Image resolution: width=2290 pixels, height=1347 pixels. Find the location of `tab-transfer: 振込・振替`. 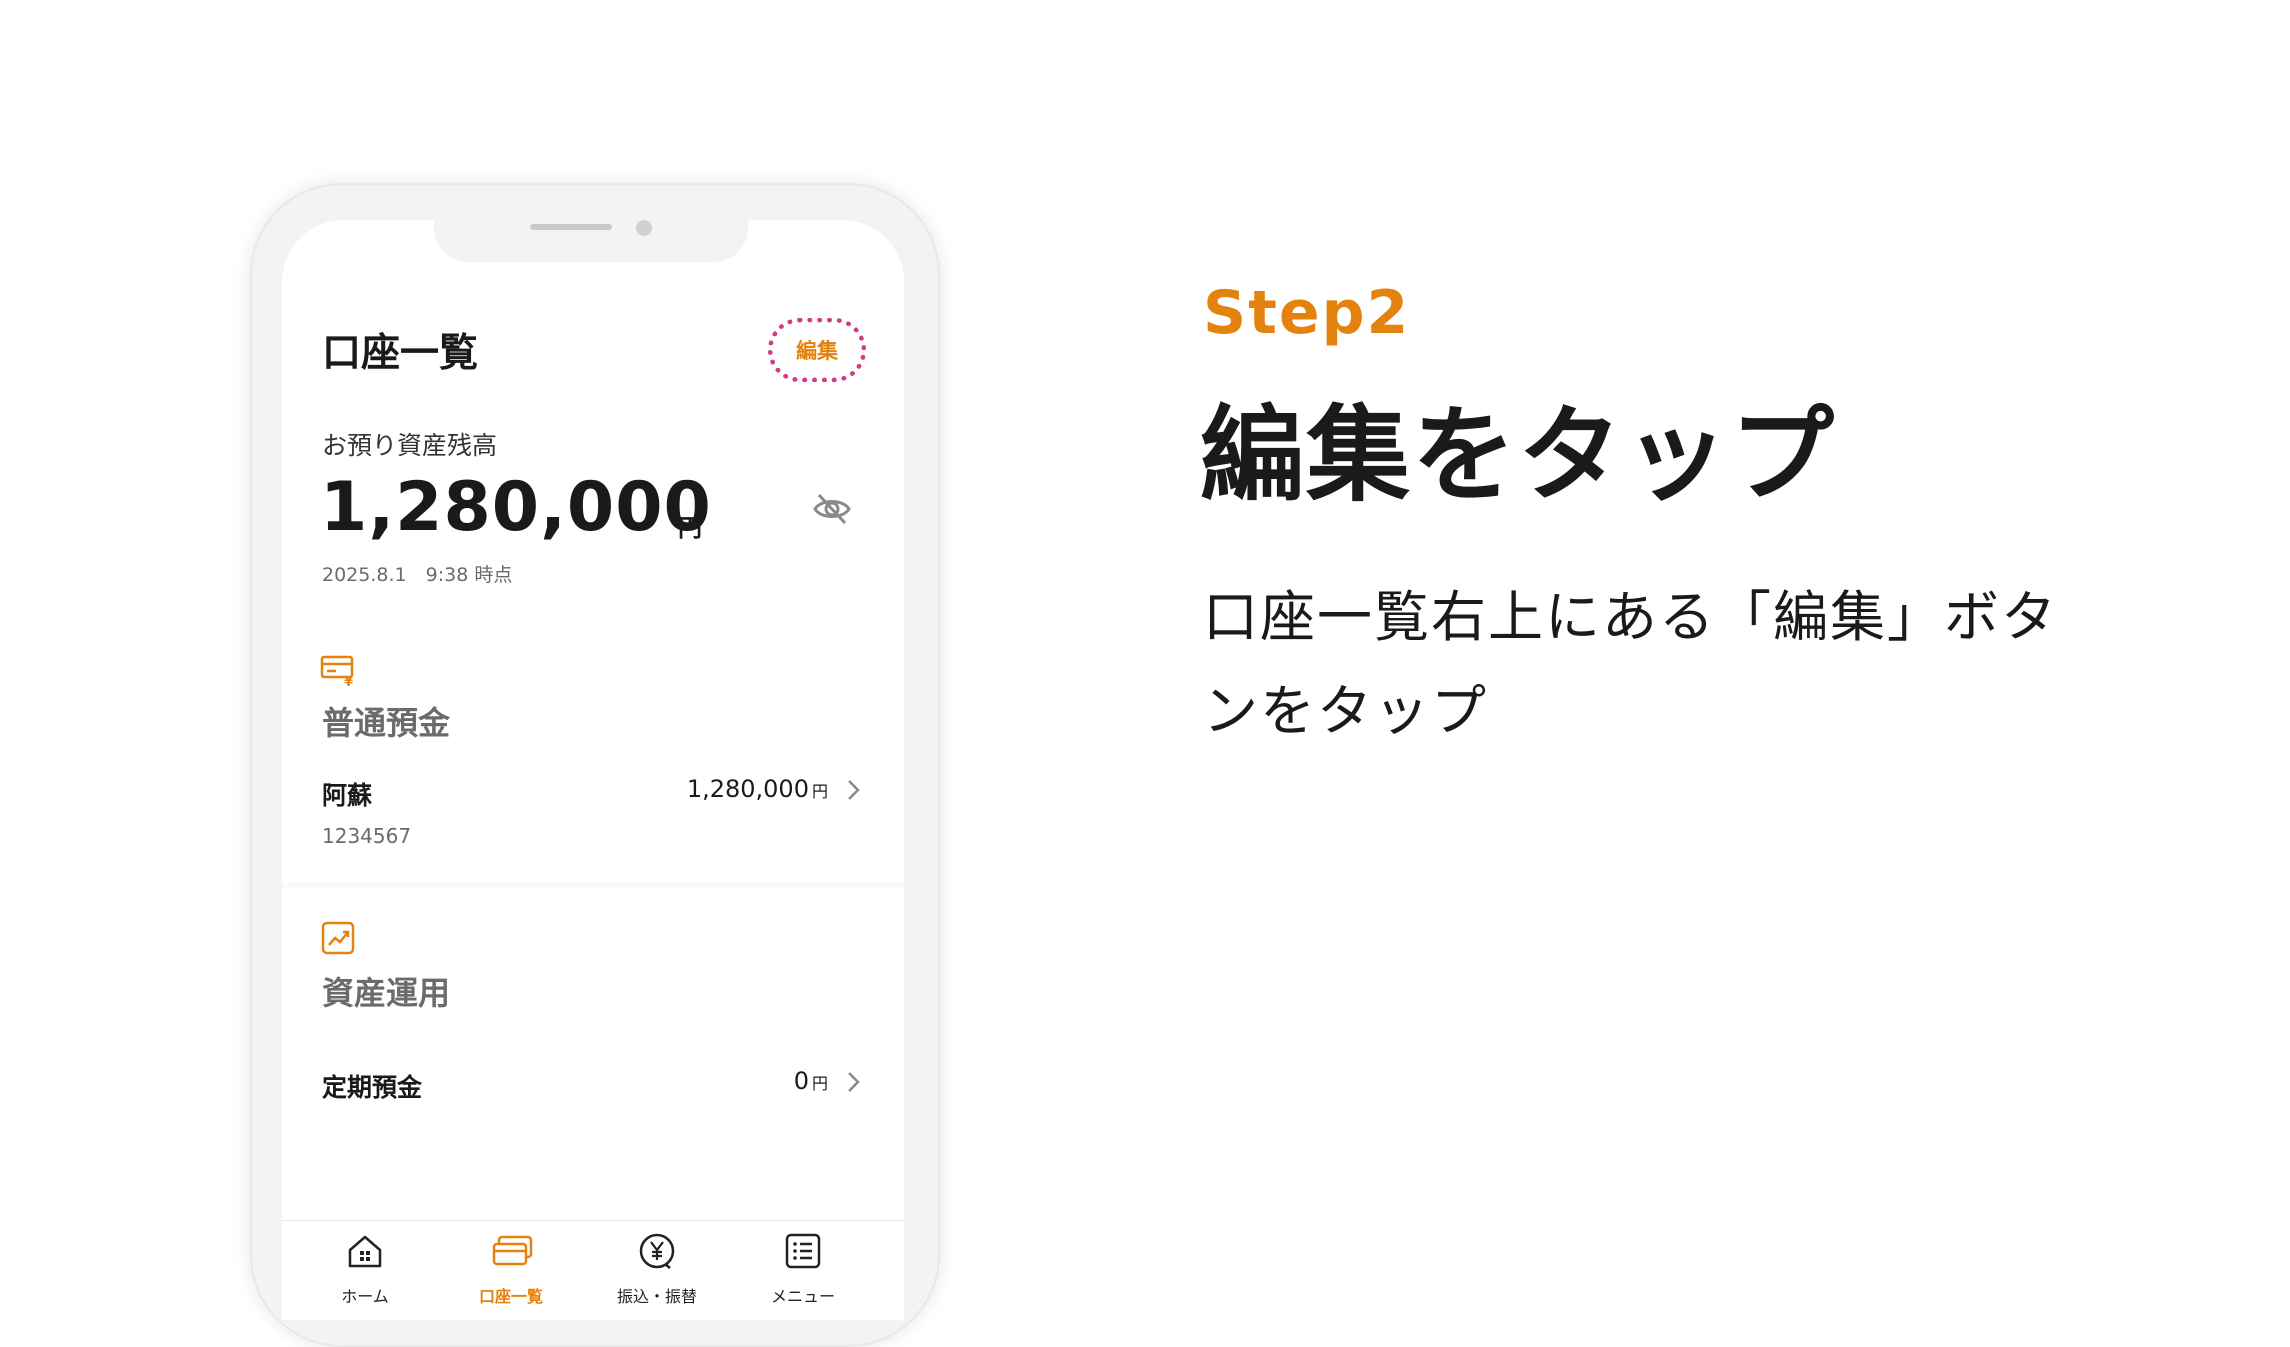

tab-transfer: 振込・振替 is located at coordinates (657, 1270).